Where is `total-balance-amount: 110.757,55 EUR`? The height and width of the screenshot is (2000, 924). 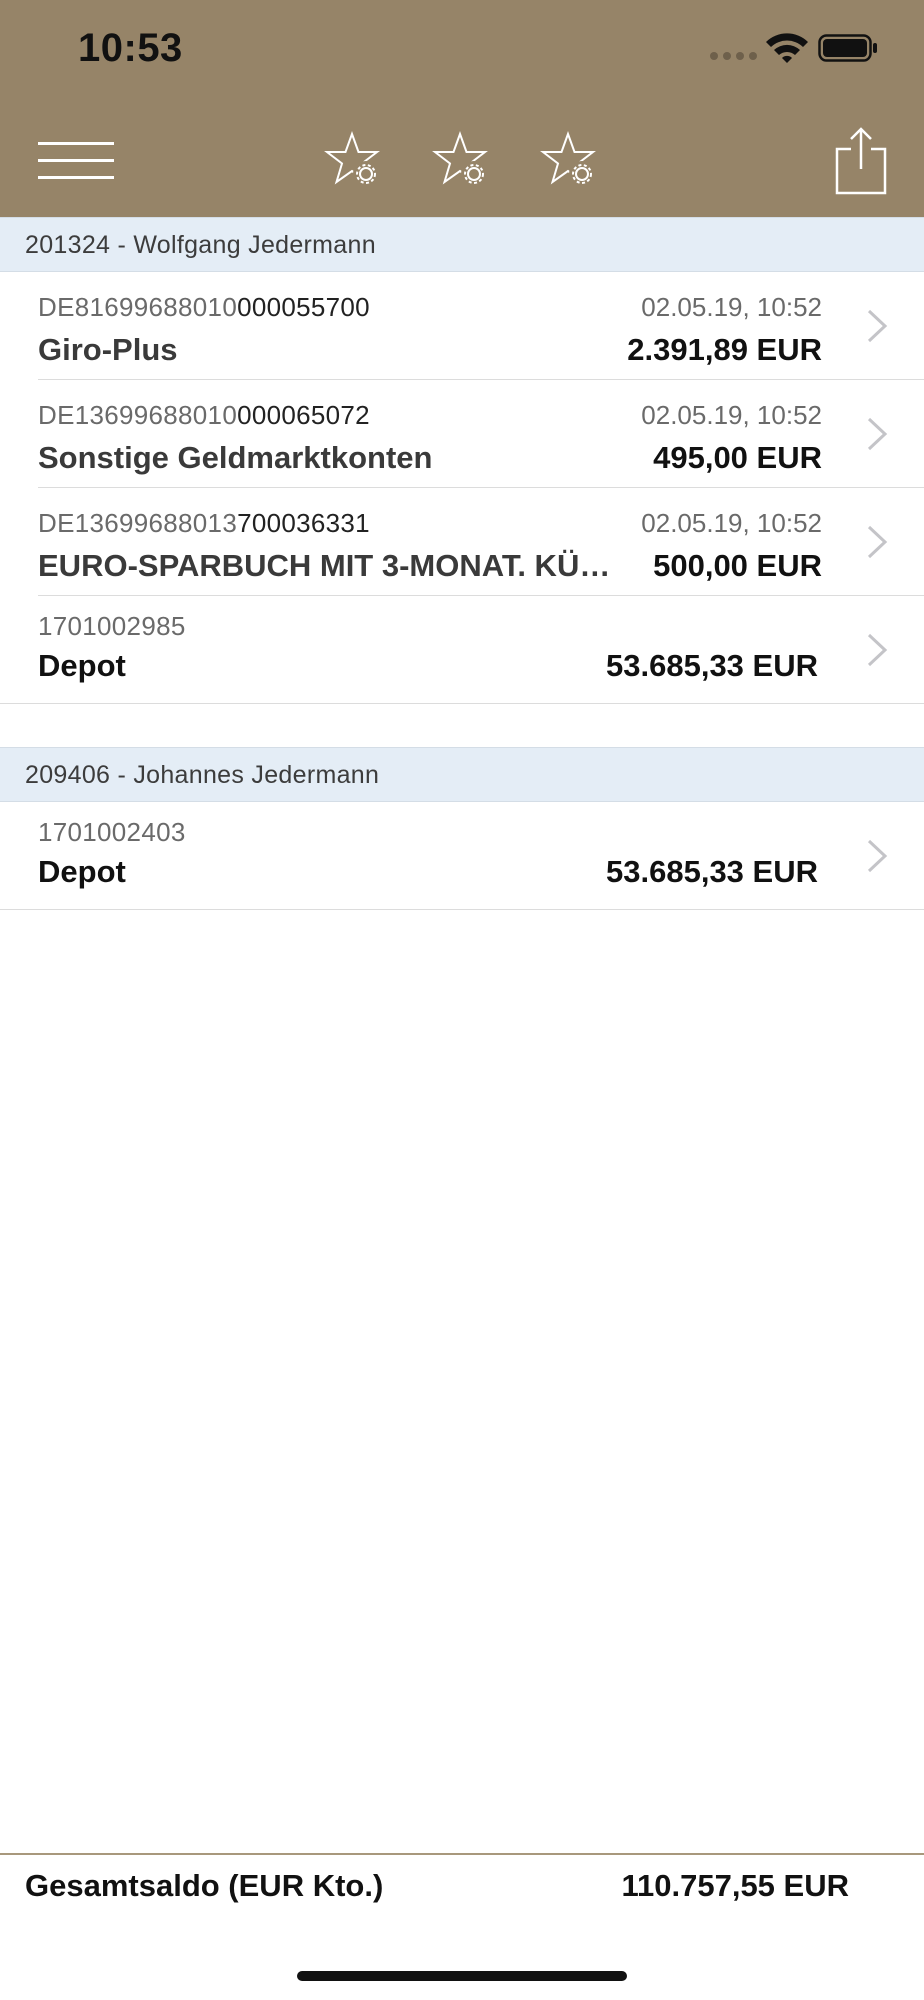 total-balance-amount: 110.757,55 EUR is located at coordinates (735, 1885).